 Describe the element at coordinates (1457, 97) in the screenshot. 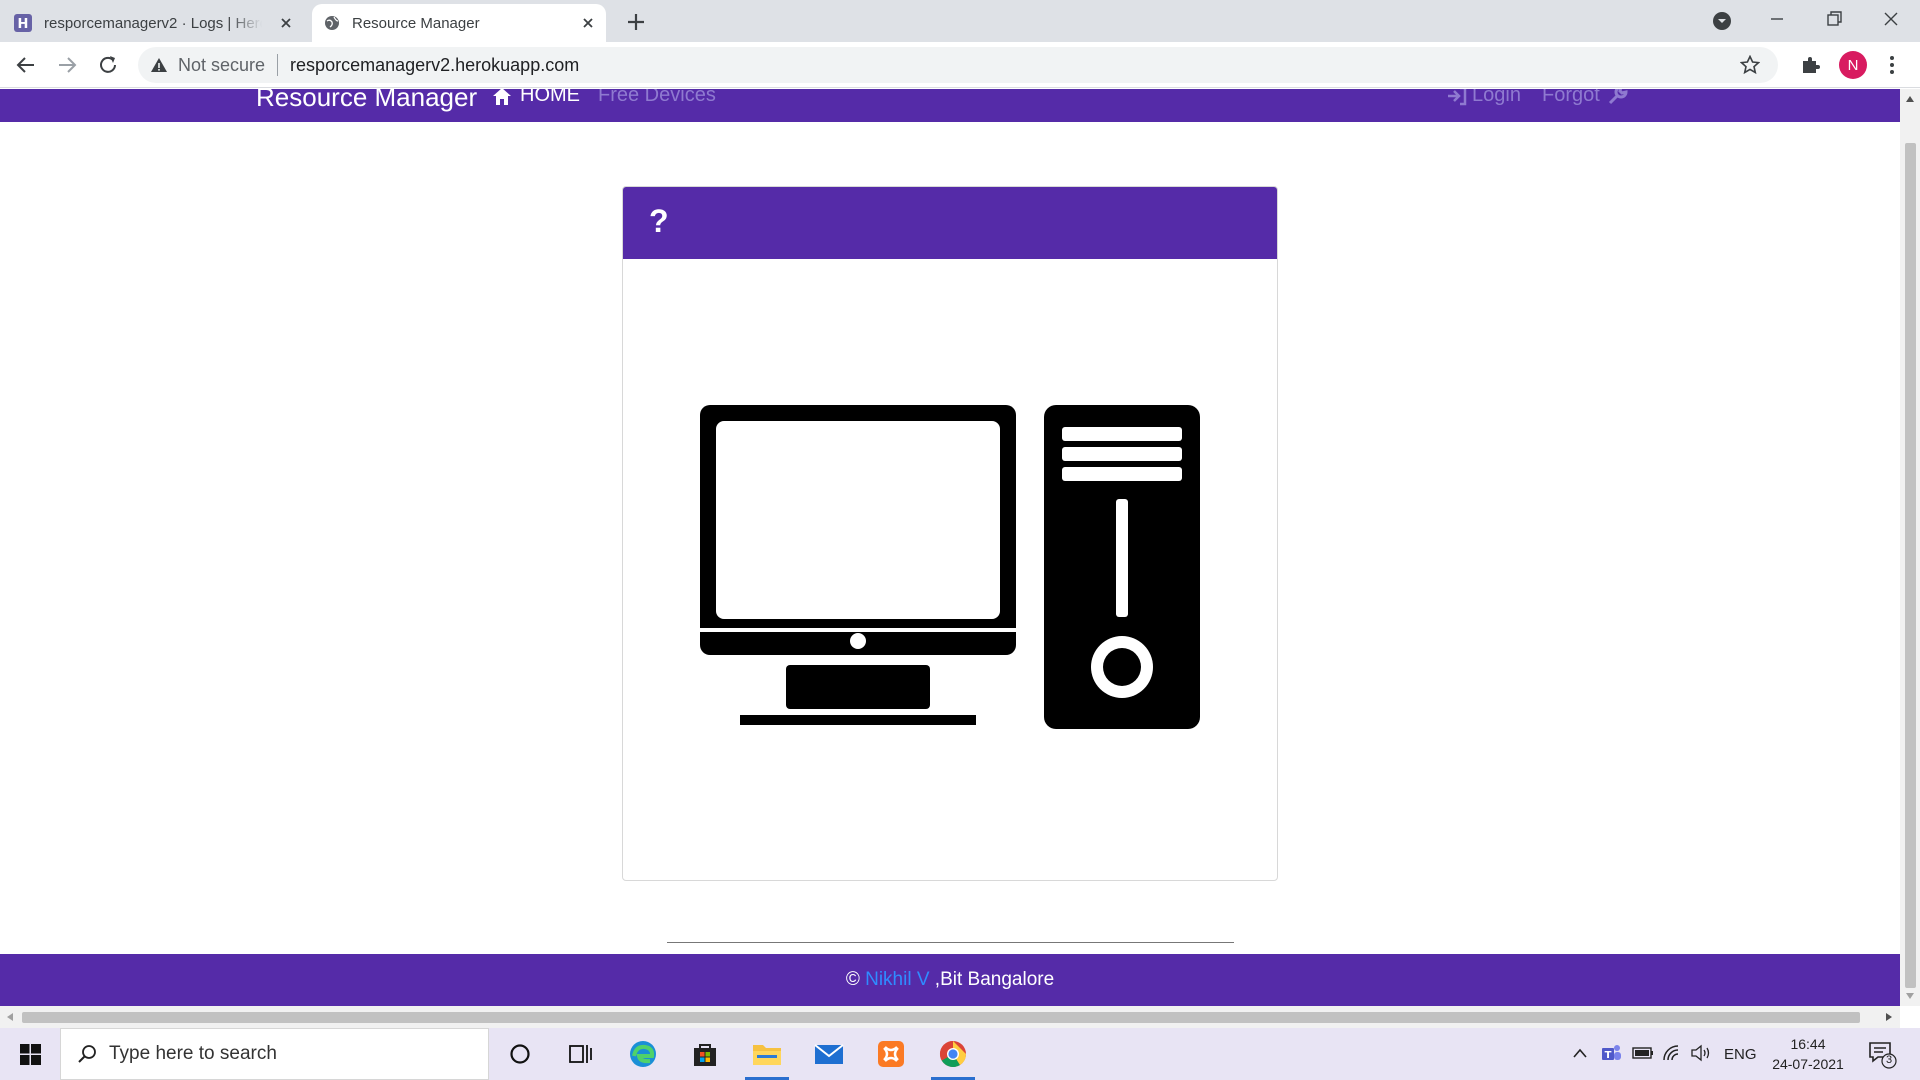

I see `sign-in-icon` at that location.